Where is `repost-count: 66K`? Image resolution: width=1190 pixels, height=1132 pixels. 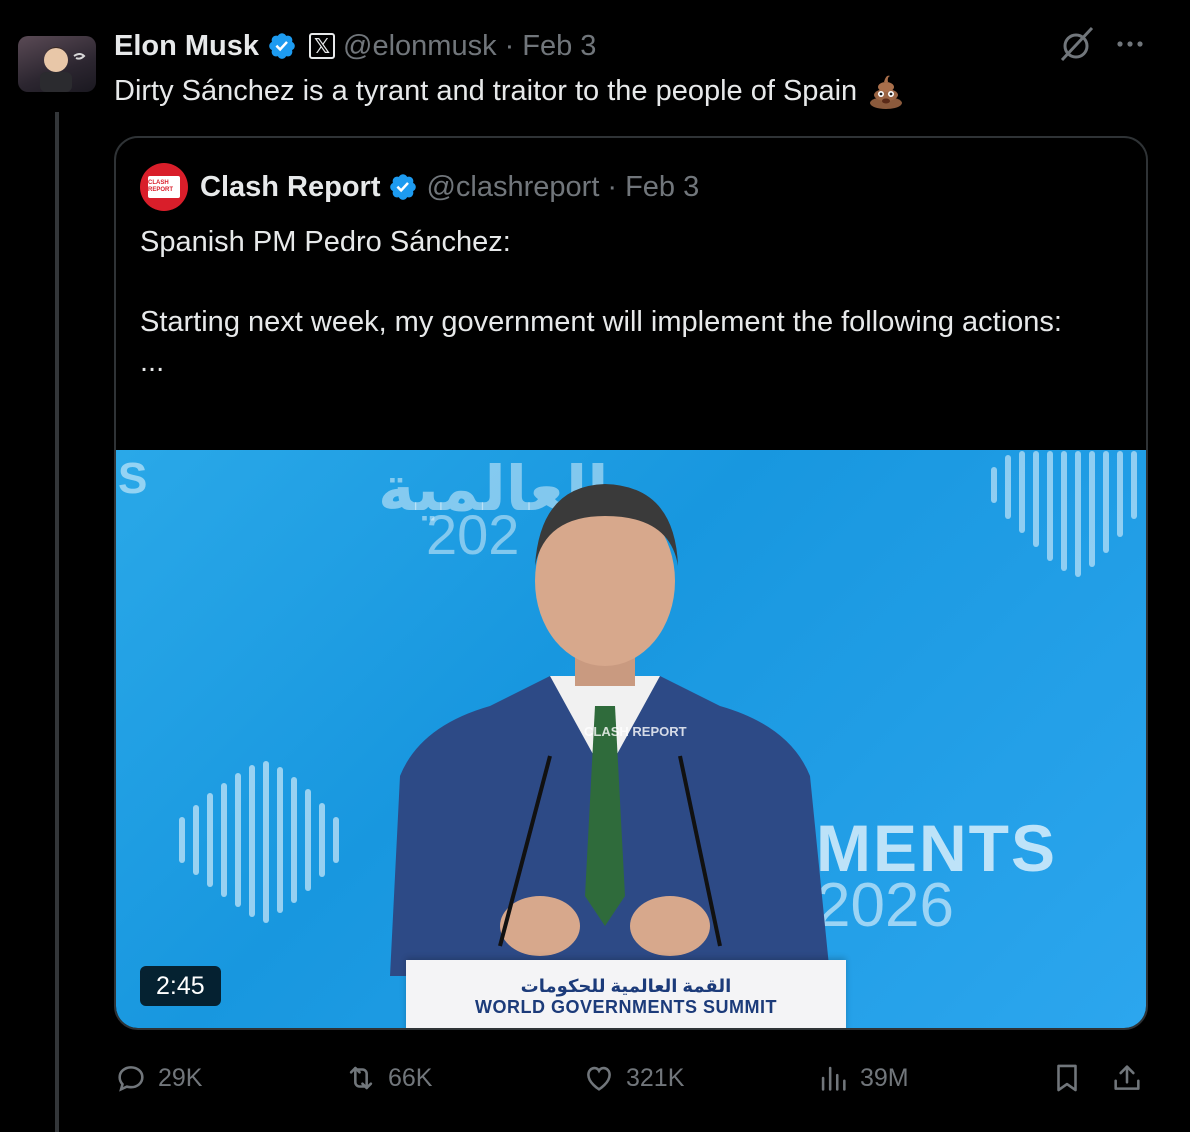
repost-count: 66K is located at coordinates (410, 1077).